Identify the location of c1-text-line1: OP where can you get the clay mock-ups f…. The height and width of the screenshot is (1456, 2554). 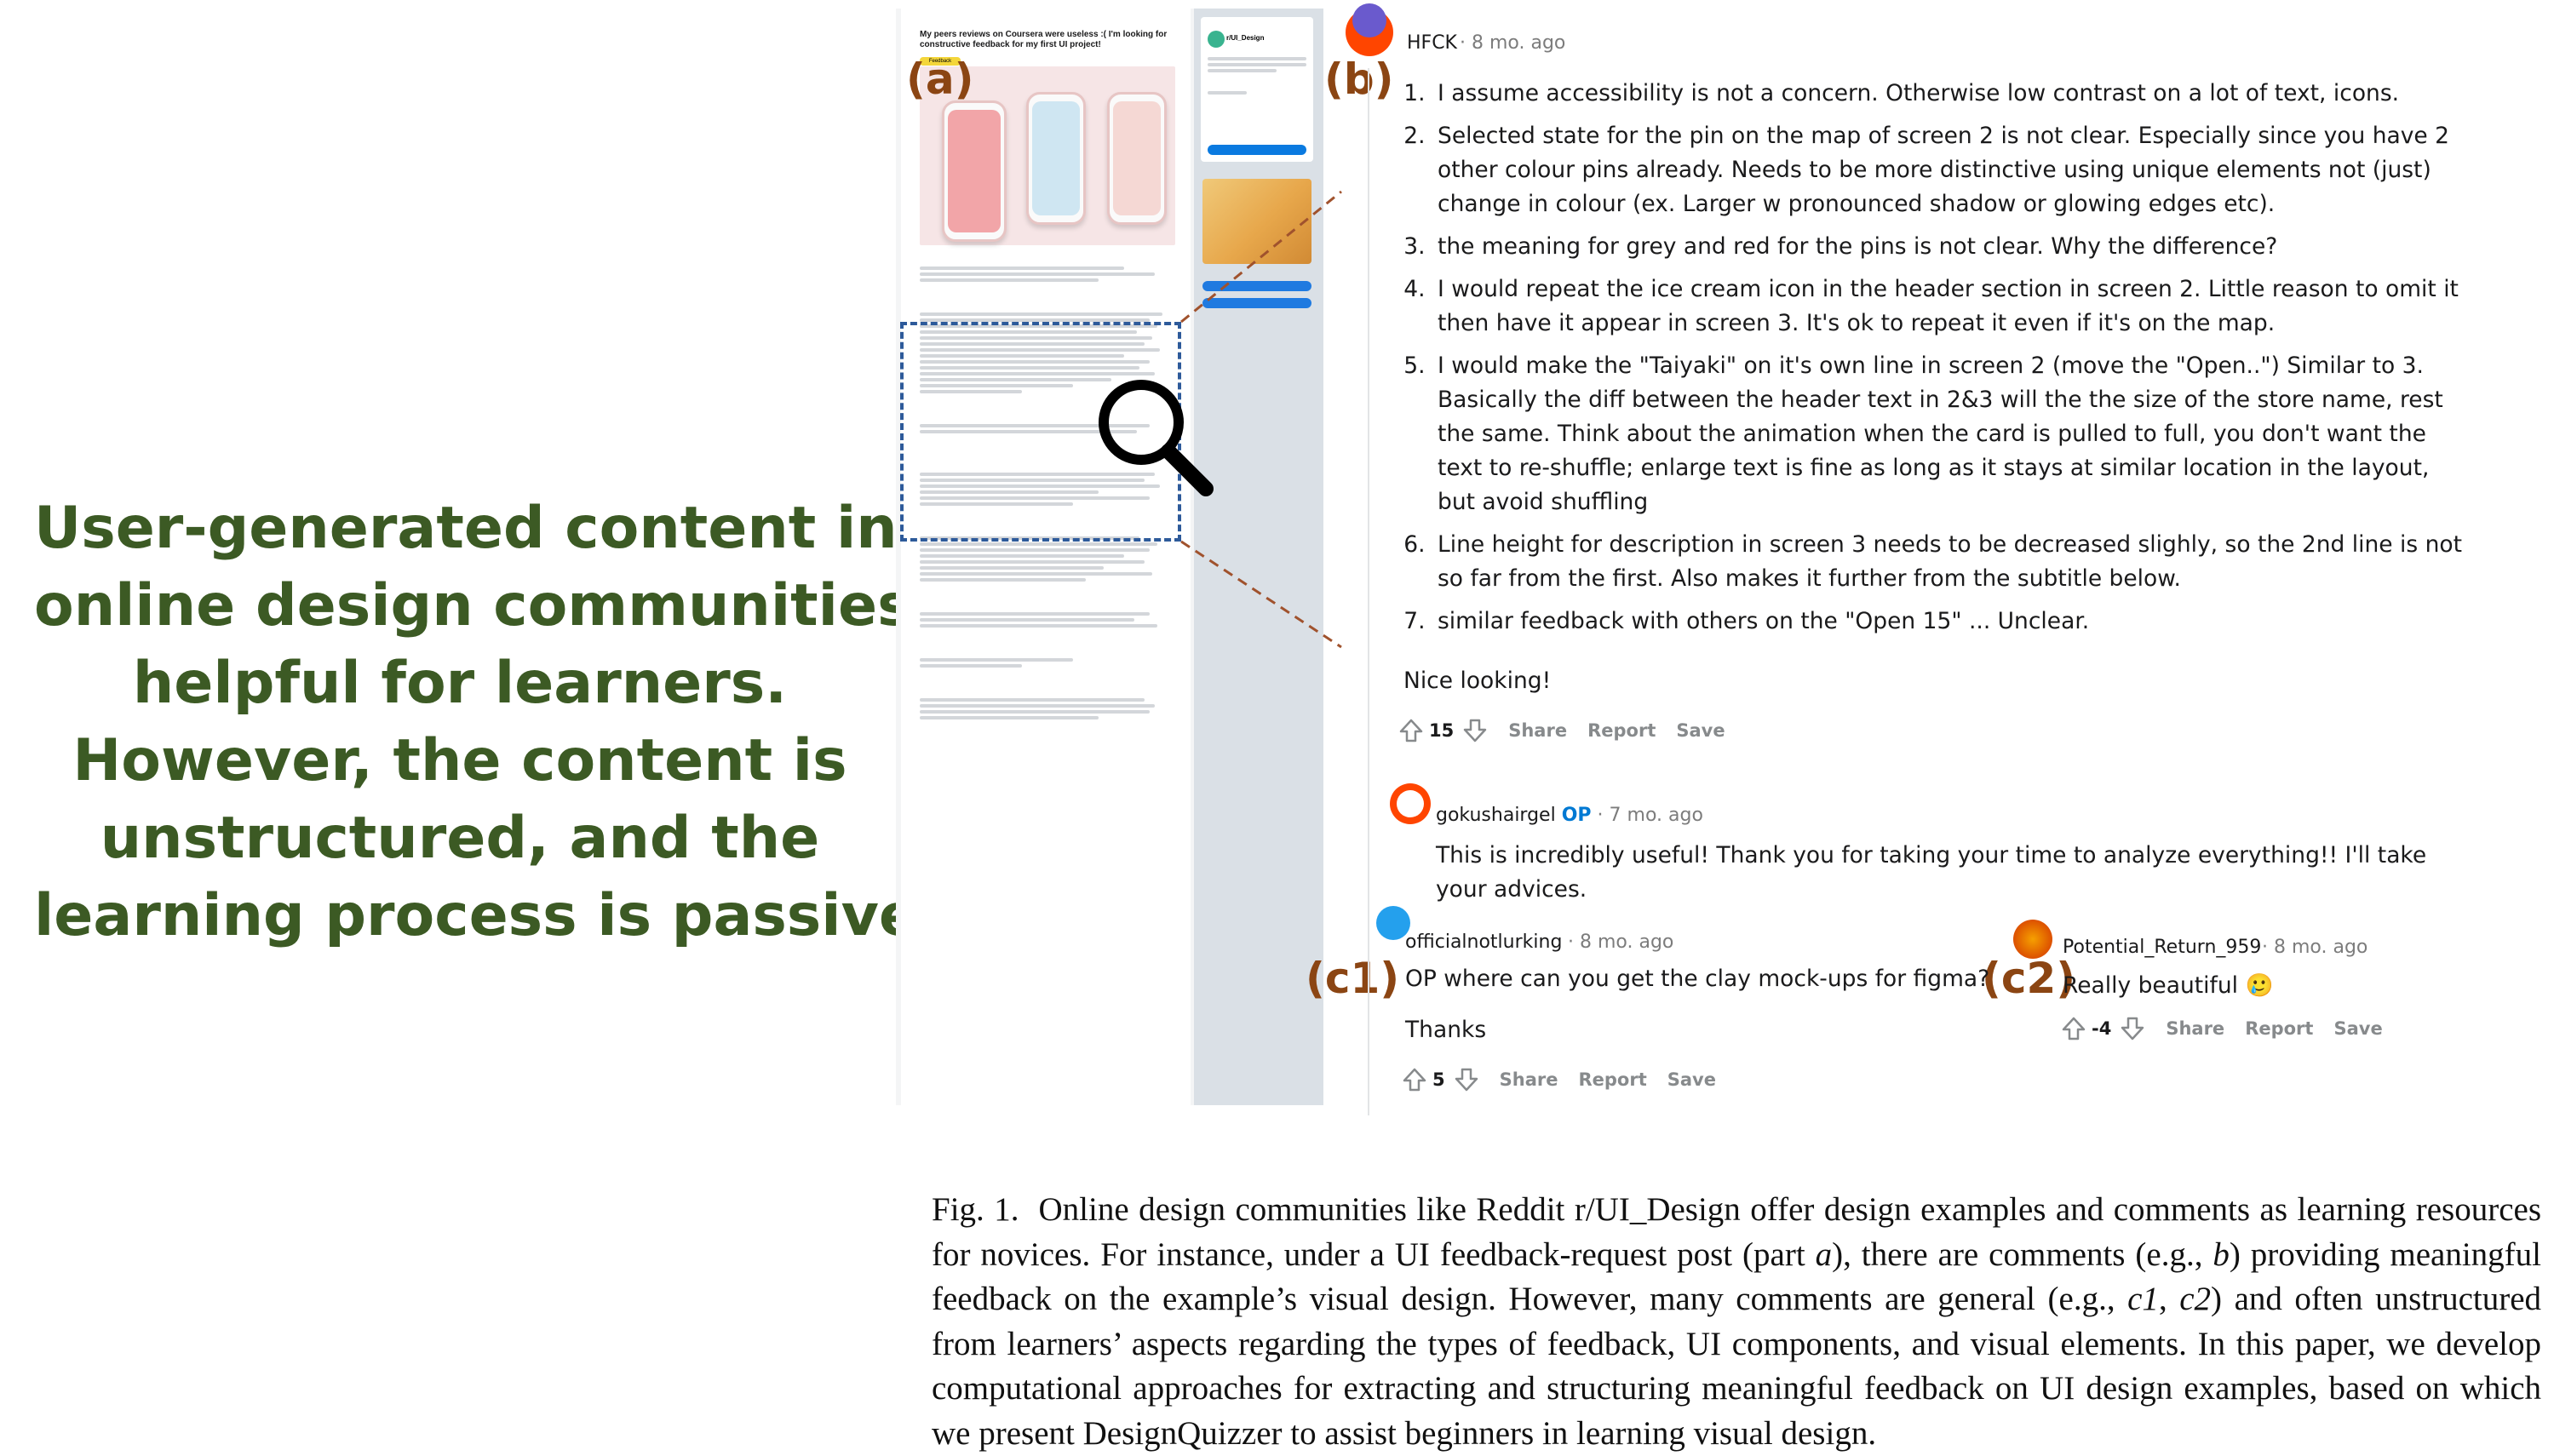
(1697, 979).